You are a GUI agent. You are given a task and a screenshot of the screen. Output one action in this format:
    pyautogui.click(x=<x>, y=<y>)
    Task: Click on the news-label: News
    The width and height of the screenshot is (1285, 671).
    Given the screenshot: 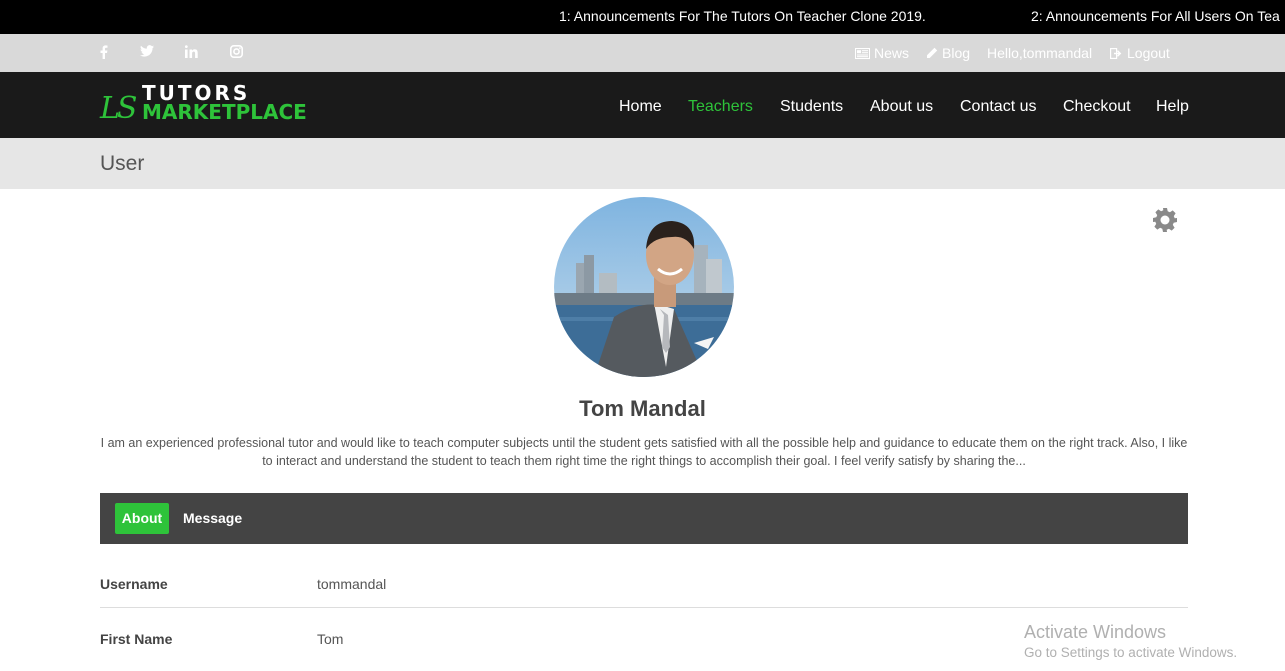 What is the action you would take?
    pyautogui.click(x=892, y=53)
    